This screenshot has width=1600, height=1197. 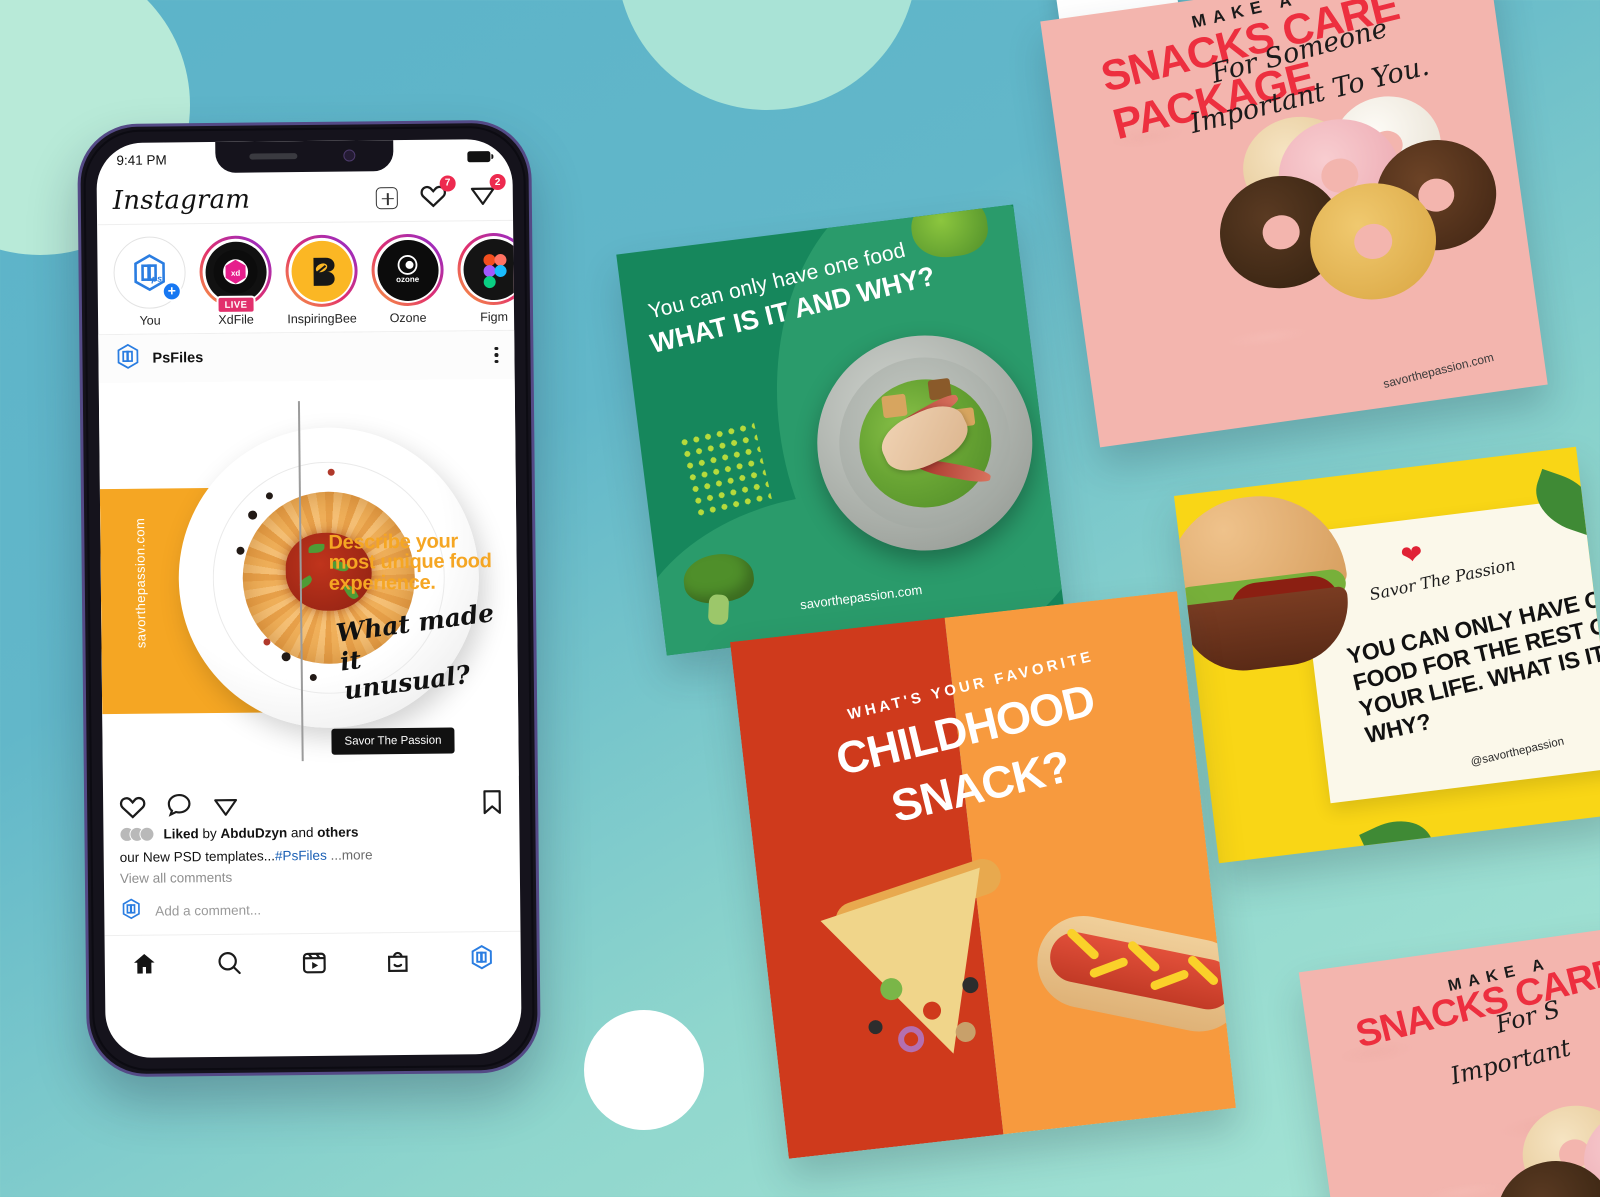 What do you see at coordinates (894, 406) in the screenshot?
I see `crouton` at bounding box center [894, 406].